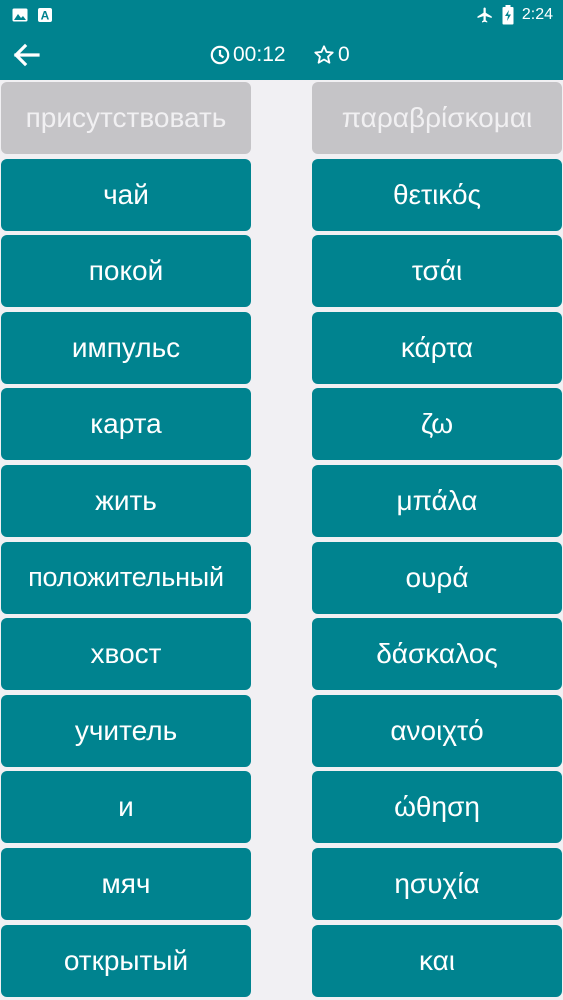 Image resolution: width=563 pixels, height=1000 pixels. I want to click on image-icon, so click(20, 15).